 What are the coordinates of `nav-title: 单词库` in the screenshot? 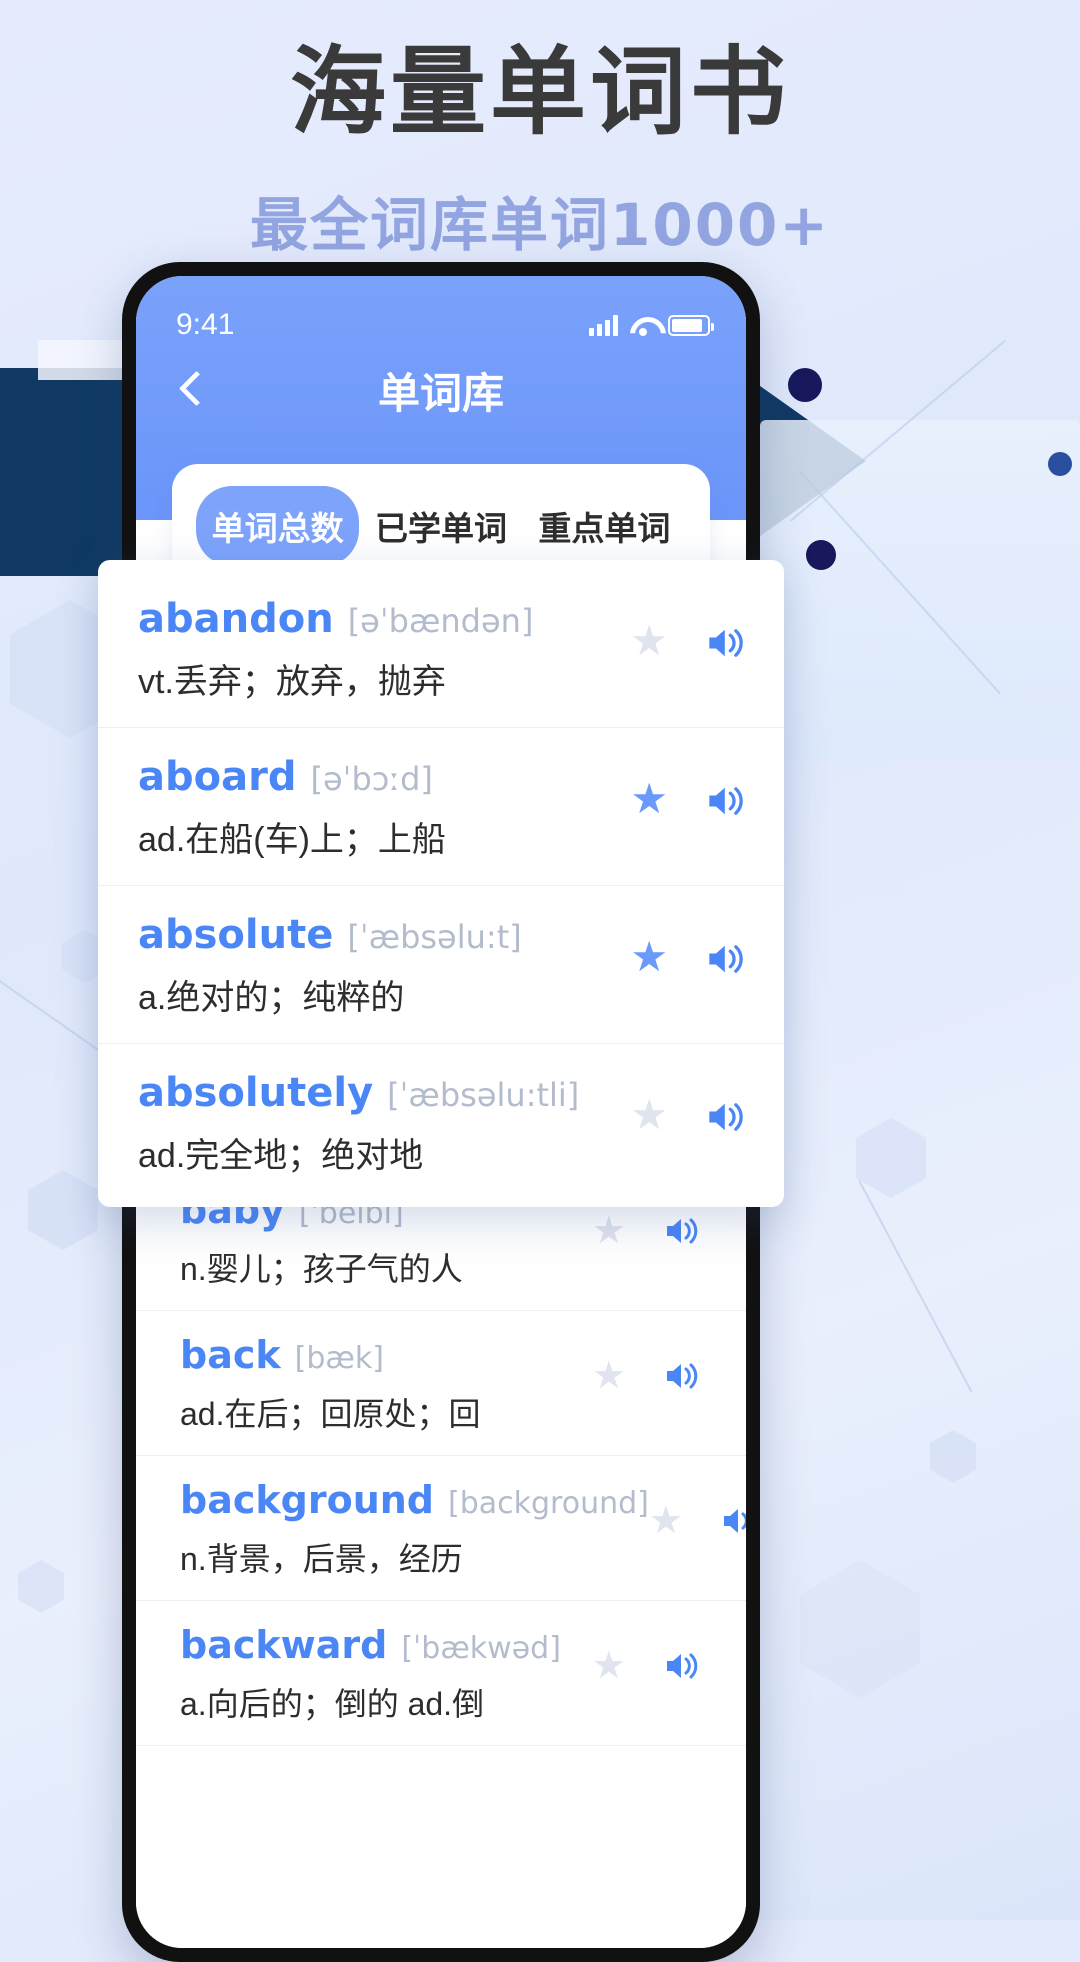 It's located at (440, 393).